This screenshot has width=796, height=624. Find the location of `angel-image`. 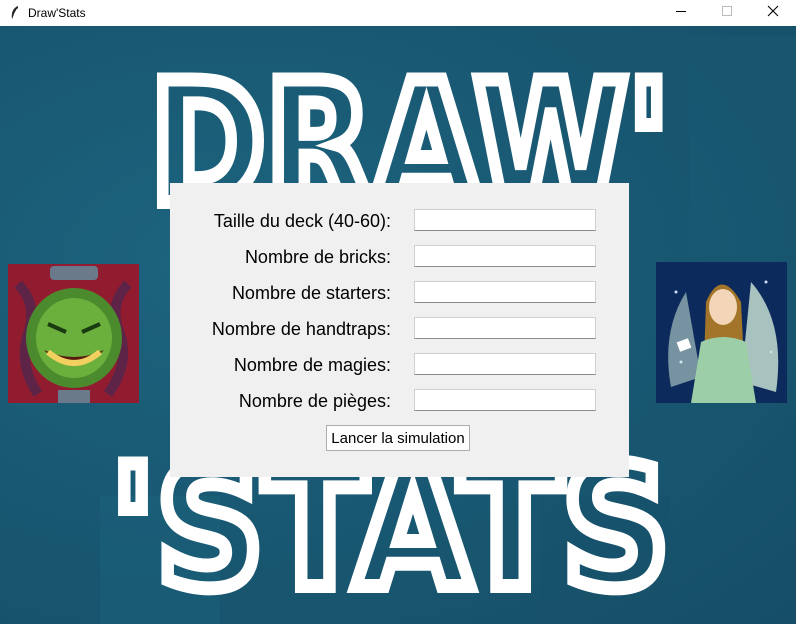

angel-image is located at coordinates (721, 332).